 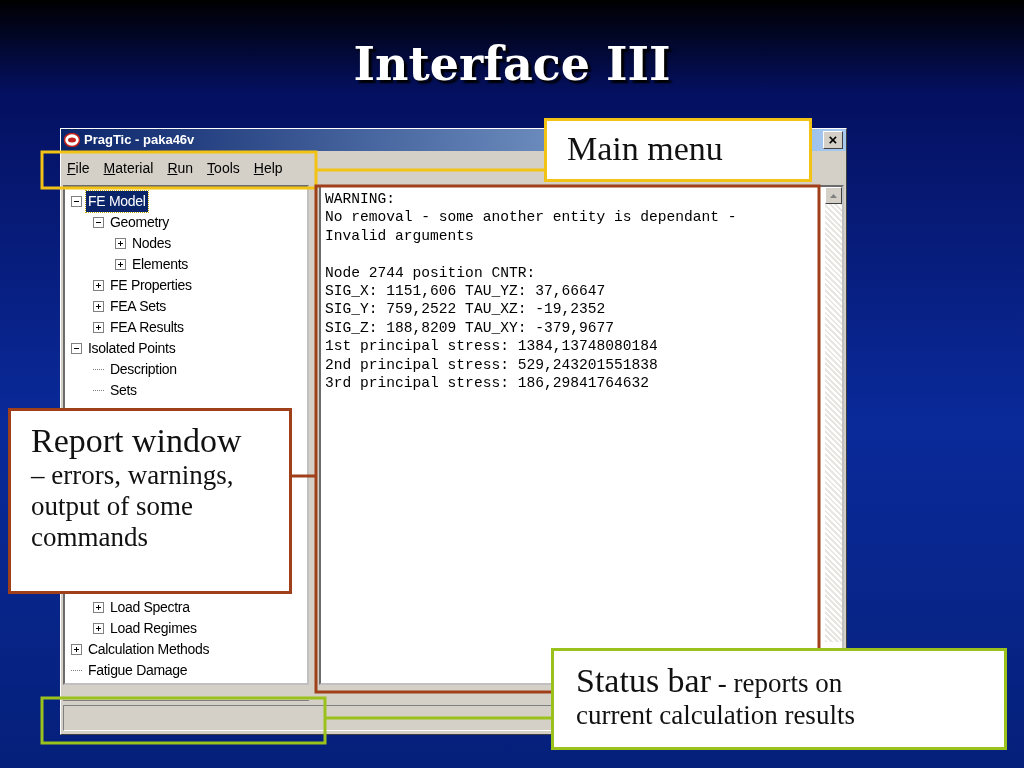 What do you see at coordinates (716, 696) in the screenshot?
I see `callout-text: Status bar - reports on current calculation results` at bounding box center [716, 696].